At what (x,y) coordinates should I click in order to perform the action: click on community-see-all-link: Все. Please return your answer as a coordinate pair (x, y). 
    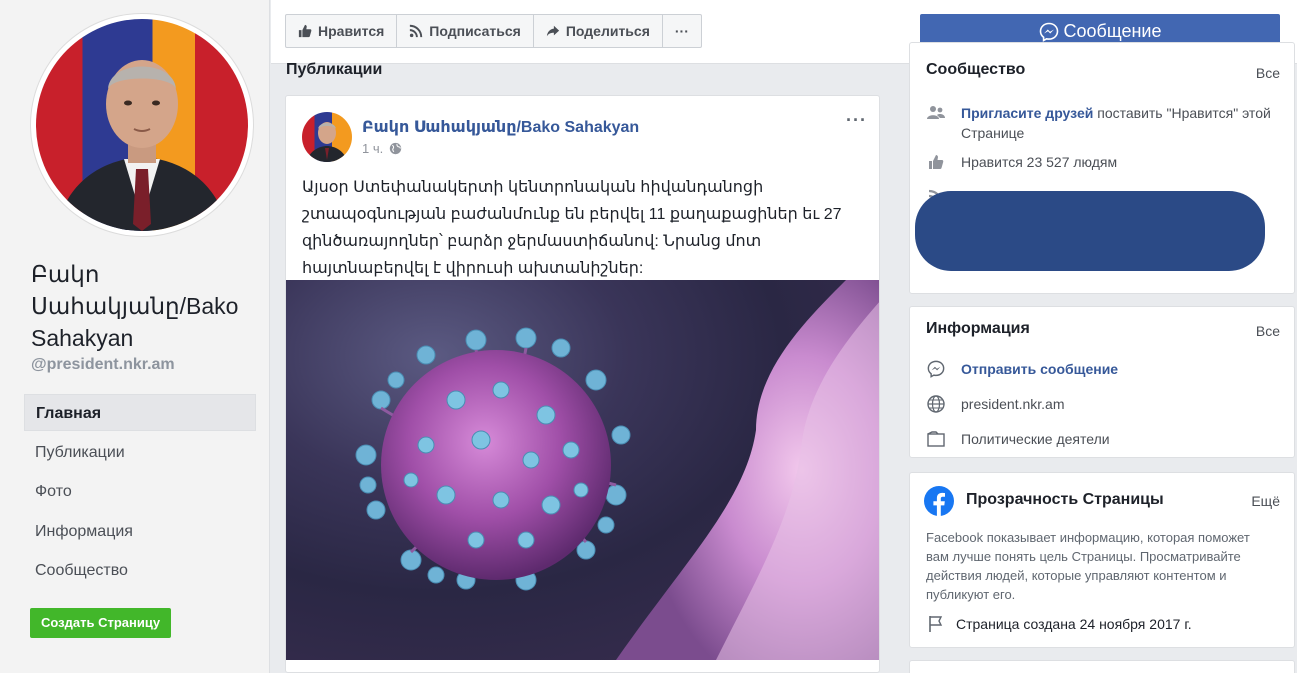
    Looking at the image, I should click on (1268, 73).